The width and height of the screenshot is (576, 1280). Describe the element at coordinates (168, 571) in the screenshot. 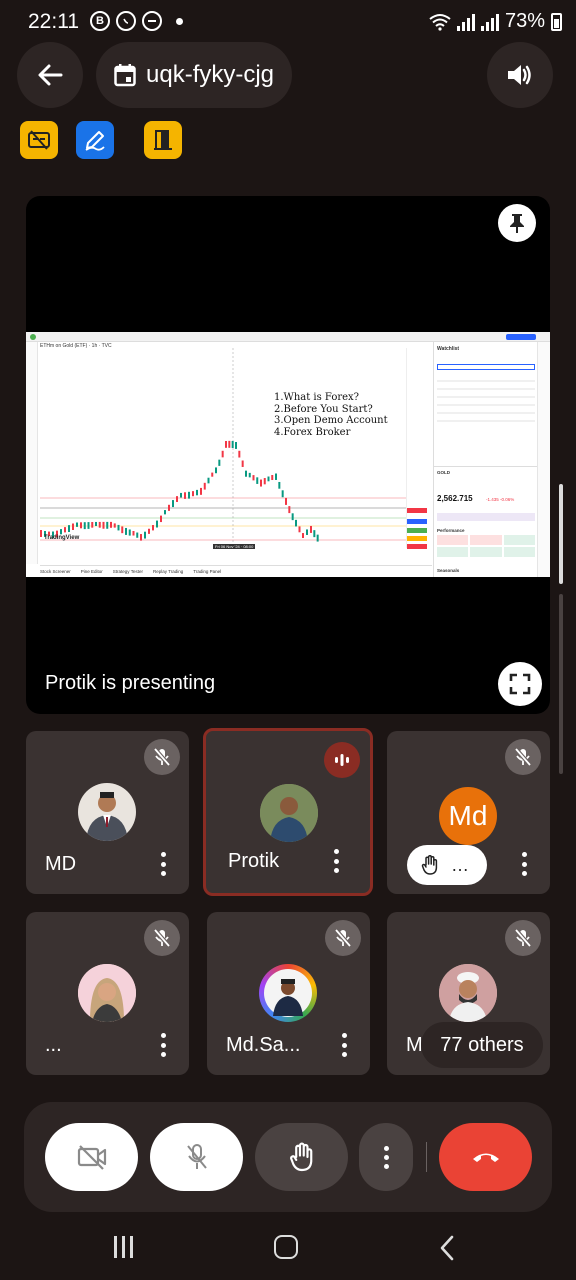

I see `slide-tab: Replay Trading` at that location.